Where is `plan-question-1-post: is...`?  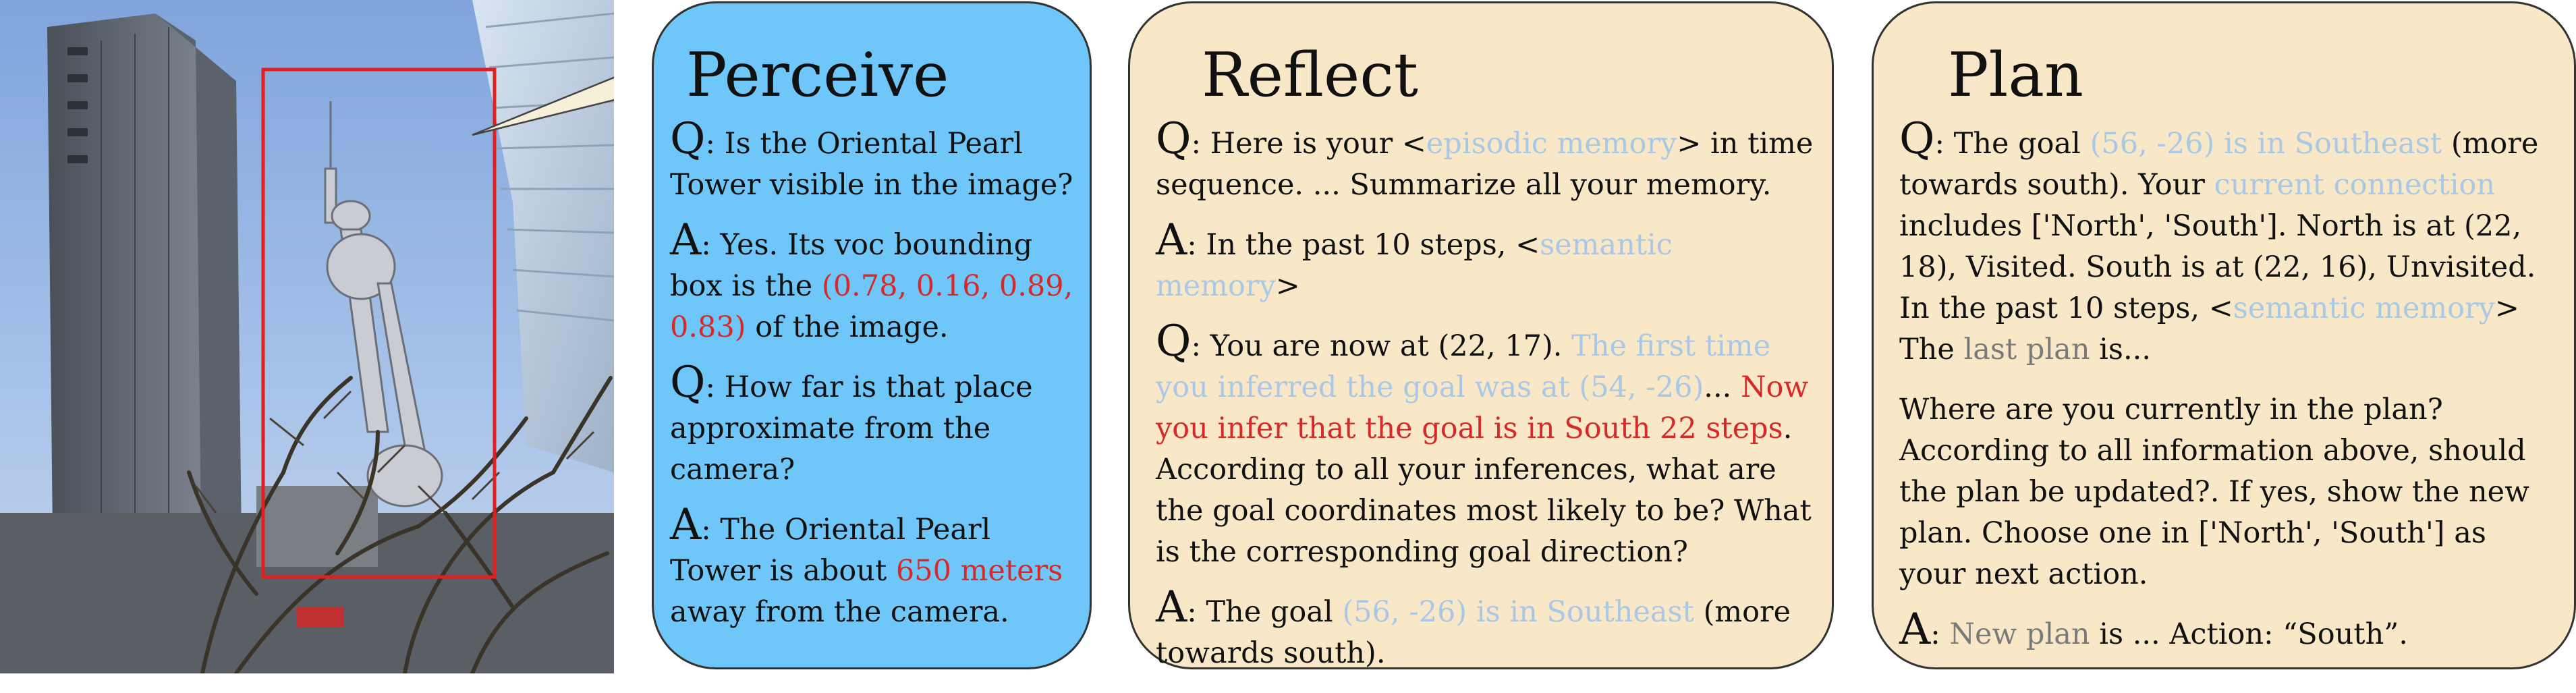
plan-question-1-post: is... is located at coordinates (2121, 349).